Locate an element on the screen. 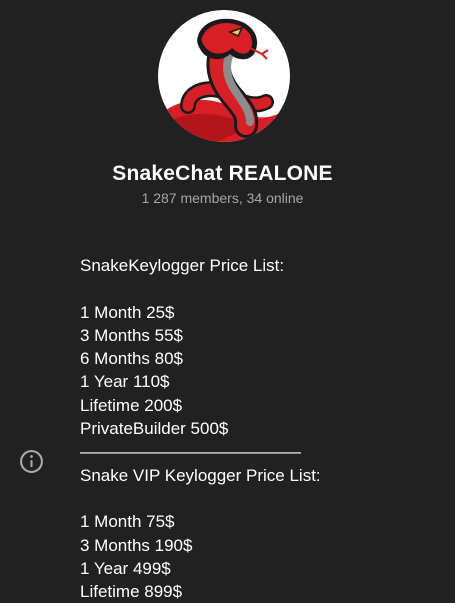  description-line: 1 Month 25$ is located at coordinates (127, 312).